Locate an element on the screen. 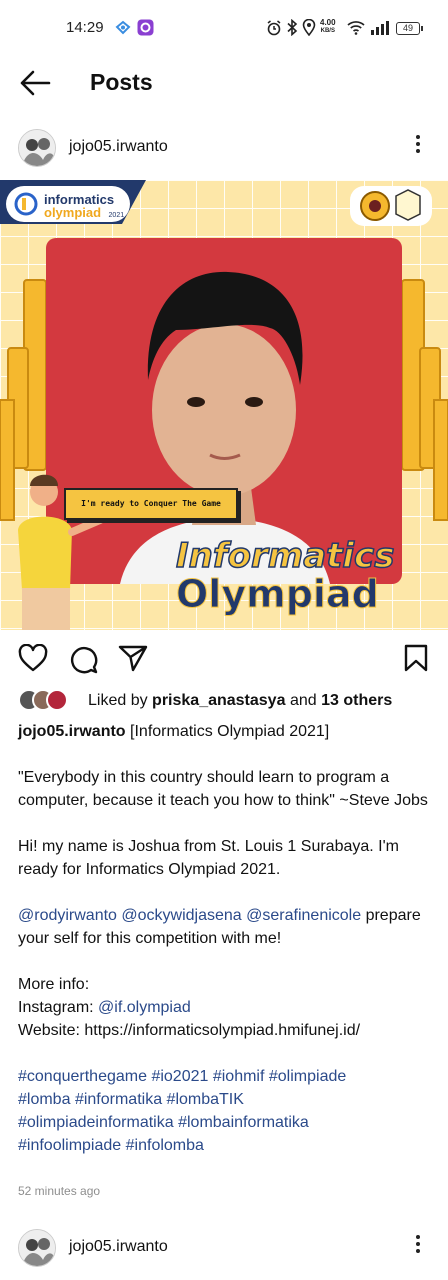  hashtag-link: #infoolimpiade is located at coordinates (69, 1145).